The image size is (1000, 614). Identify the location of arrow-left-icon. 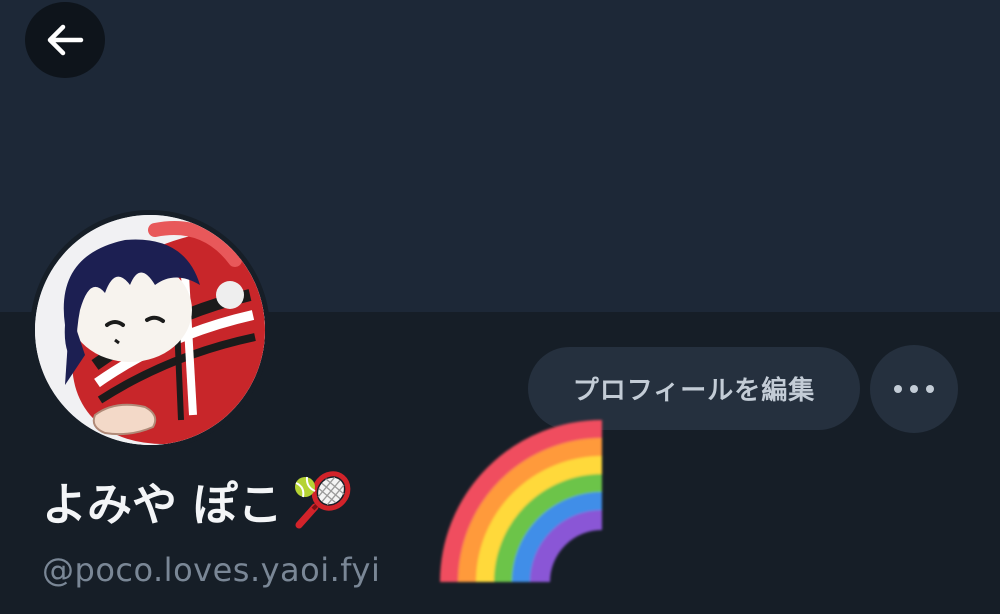
(65, 40).